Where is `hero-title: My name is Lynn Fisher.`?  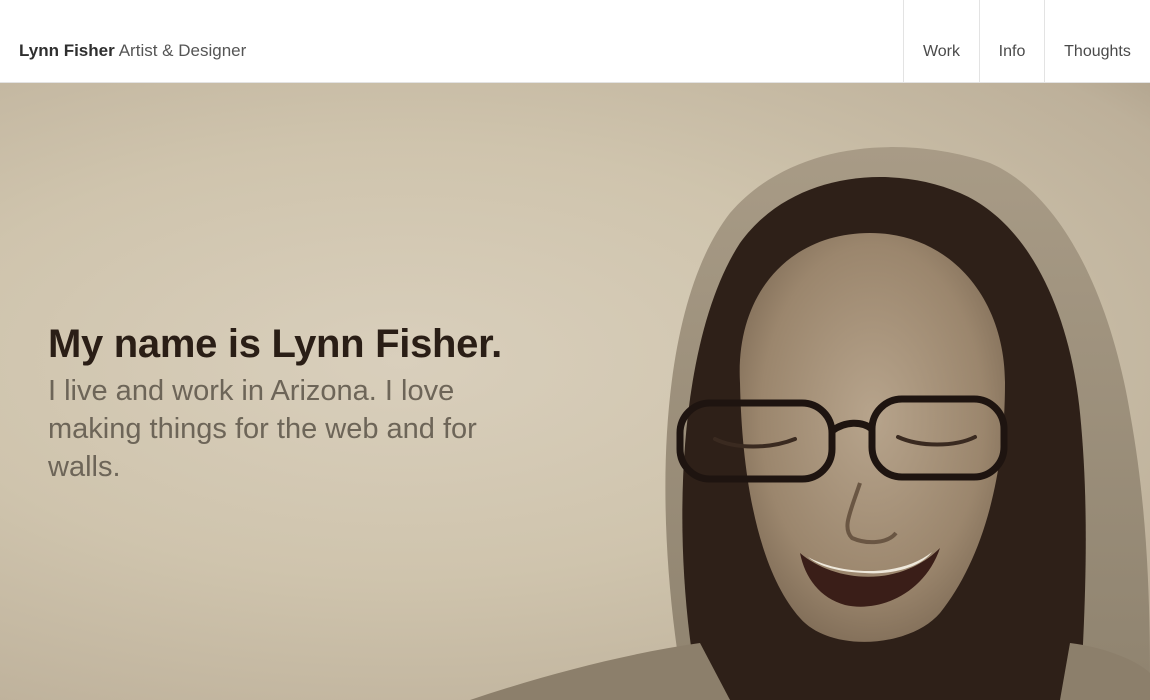
hero-title: My name is Lynn Fisher. is located at coordinates (275, 344).